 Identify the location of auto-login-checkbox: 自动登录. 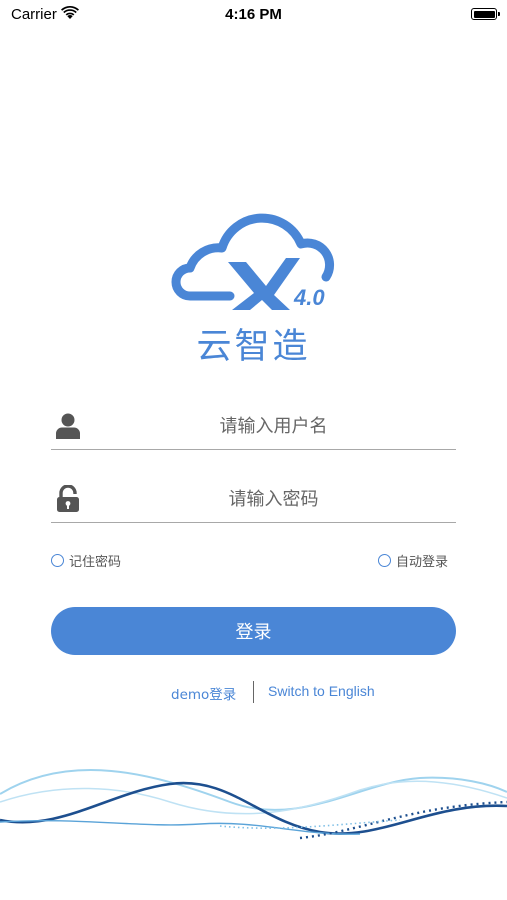
(413, 560).